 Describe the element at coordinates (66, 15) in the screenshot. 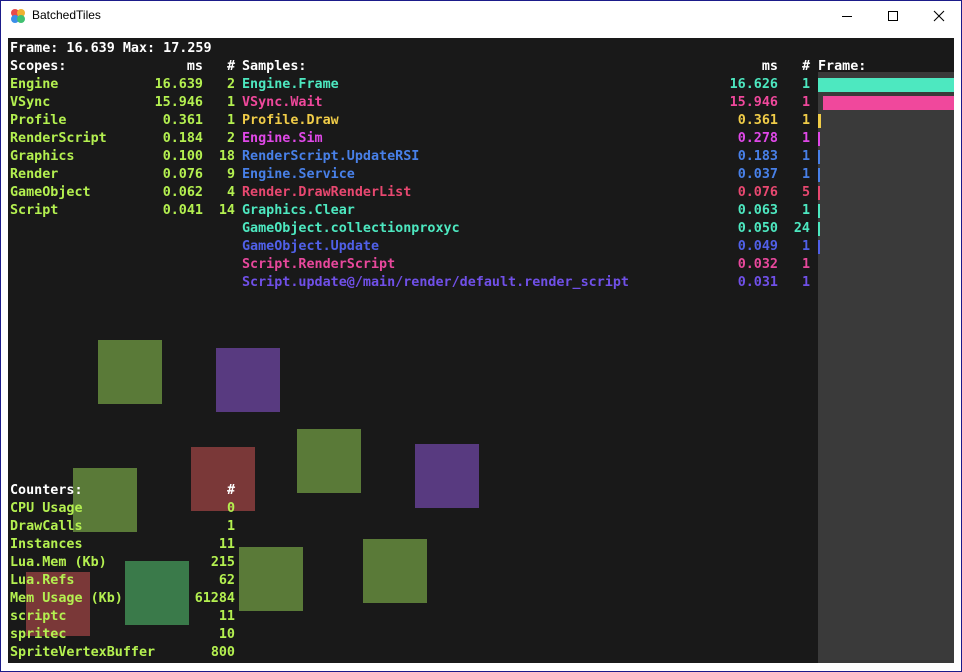

I see `window-title: BatchedTiles` at that location.